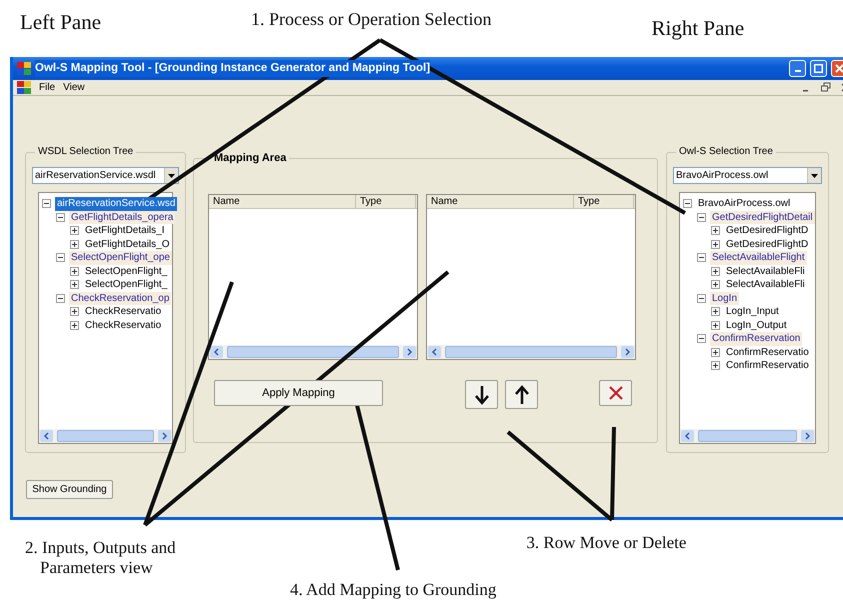 This screenshot has height=601, width=843. Describe the element at coordinates (122, 217) in the screenshot. I see `tree-item: GetFlightDetails_opera` at that location.